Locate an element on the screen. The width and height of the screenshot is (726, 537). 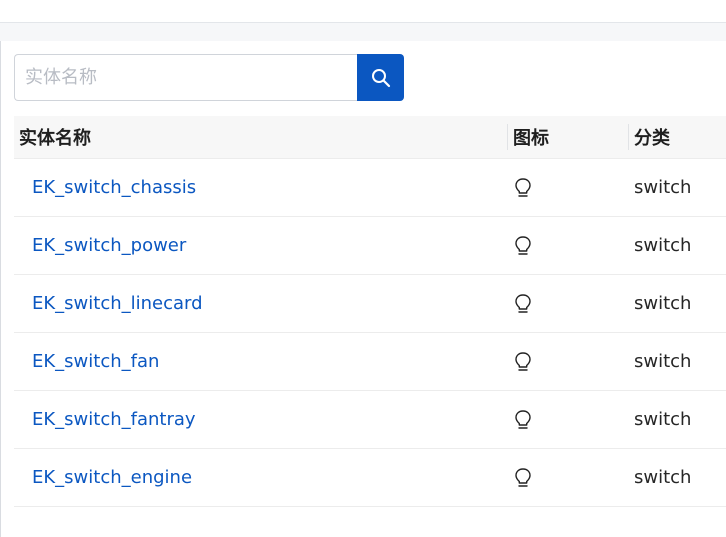
table-row: EK_switch_fantray switch is located at coordinates (370, 419).